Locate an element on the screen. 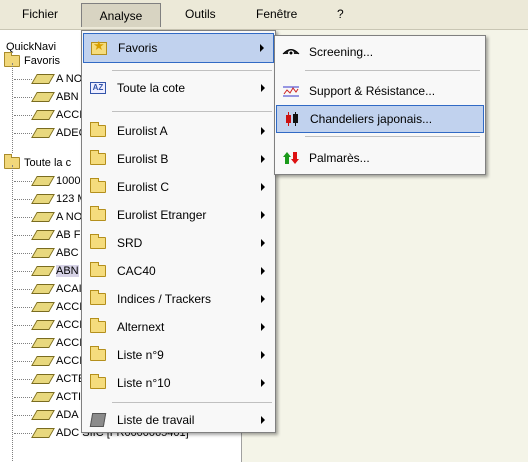 Image resolution: width=528 pixels, height=462 pixels. menu-item-liste-10: Liste n°10 is located at coordinates (178, 383).